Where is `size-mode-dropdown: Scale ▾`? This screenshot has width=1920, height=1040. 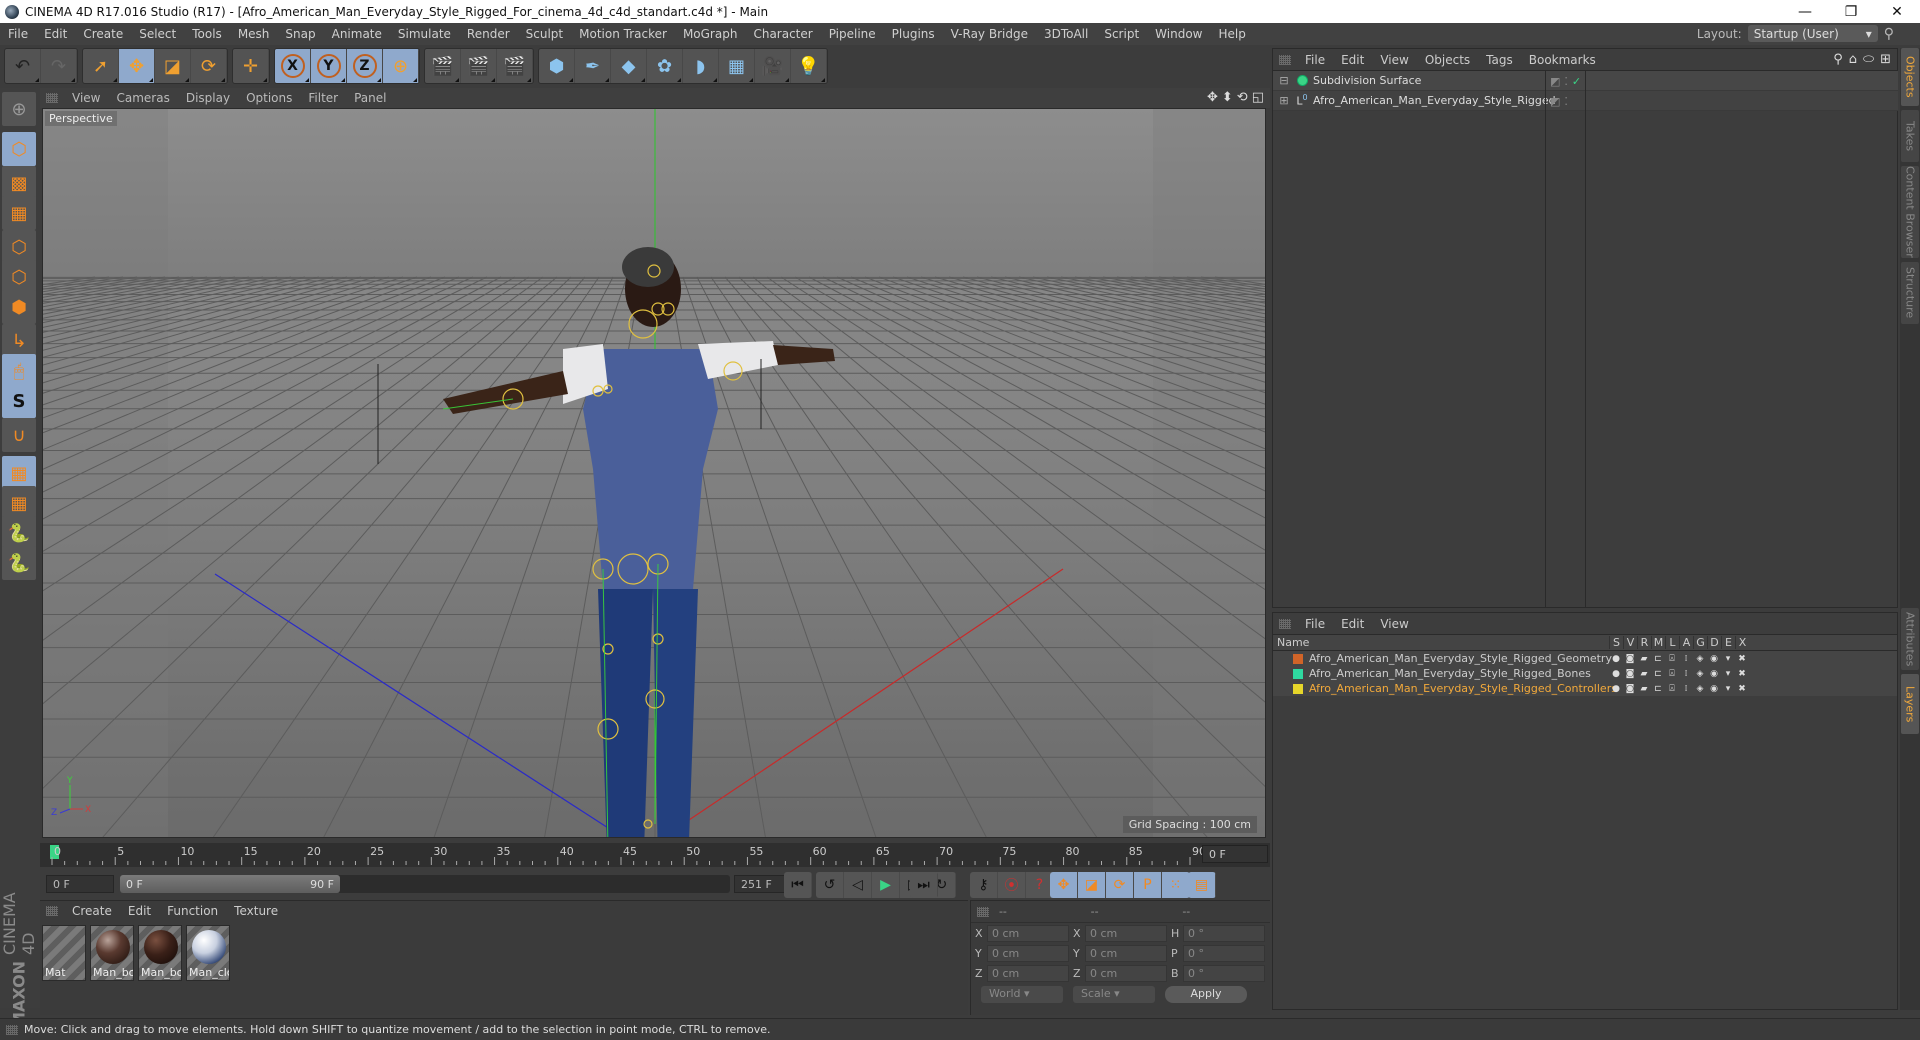
size-mode-dropdown: Scale ▾ is located at coordinates (1114, 994).